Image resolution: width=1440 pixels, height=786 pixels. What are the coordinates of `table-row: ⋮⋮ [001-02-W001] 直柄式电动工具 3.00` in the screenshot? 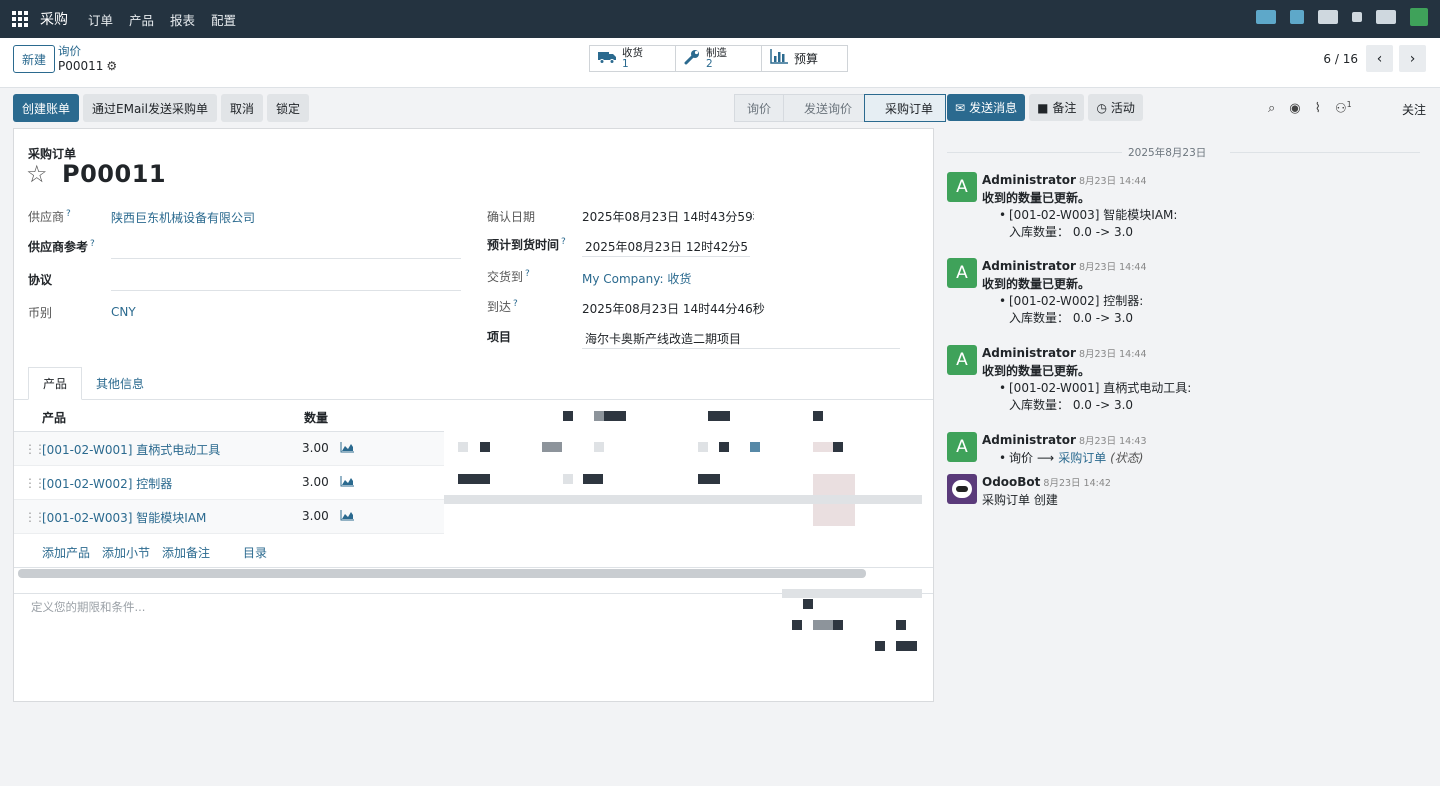 It's located at (229, 449).